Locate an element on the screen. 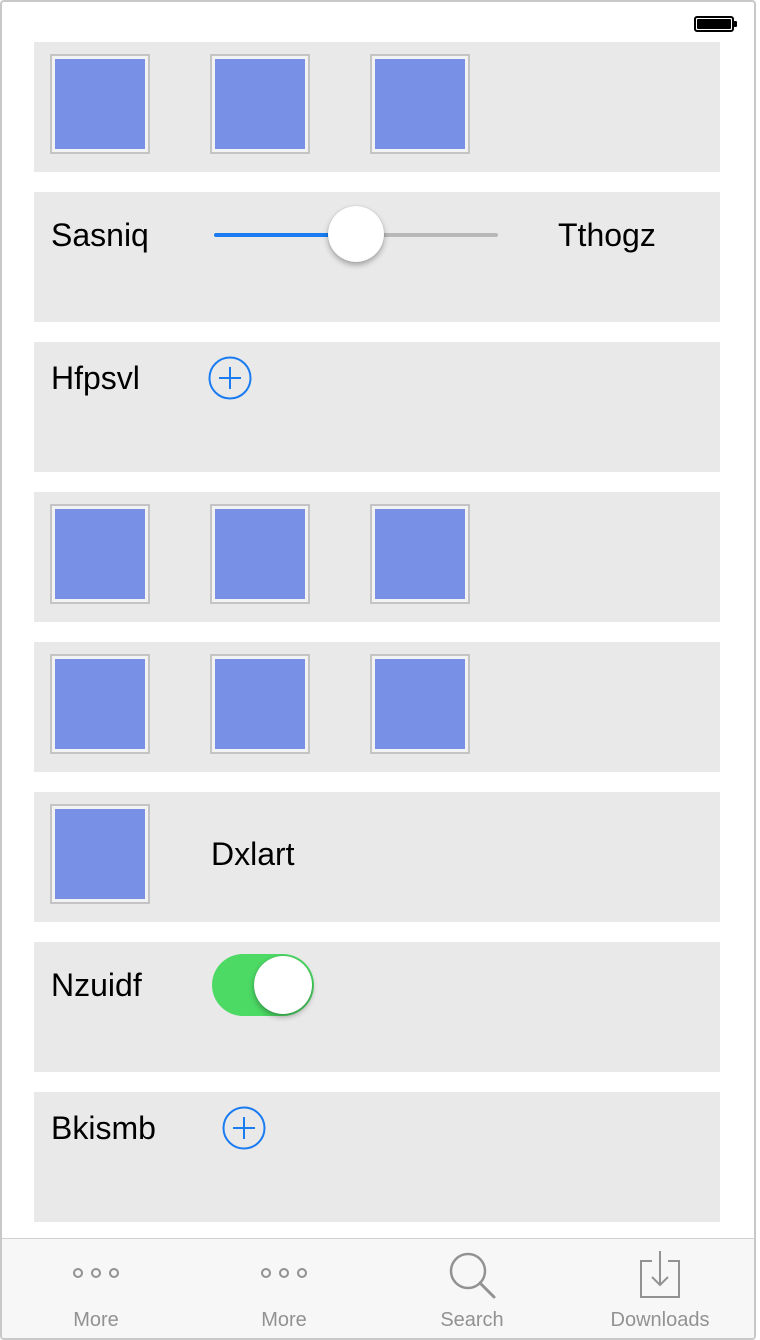 The height and width of the screenshot is (1340, 760). row-label: Dxlart is located at coordinates (253, 854).